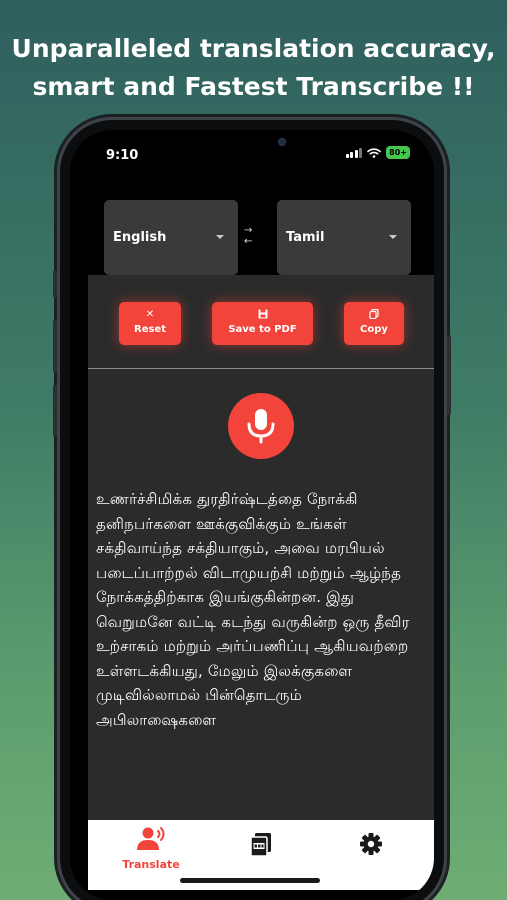 The height and width of the screenshot is (900, 507). What do you see at coordinates (262, 329) in the screenshot?
I see `save-to-pdf-label: Save to PDF` at bounding box center [262, 329].